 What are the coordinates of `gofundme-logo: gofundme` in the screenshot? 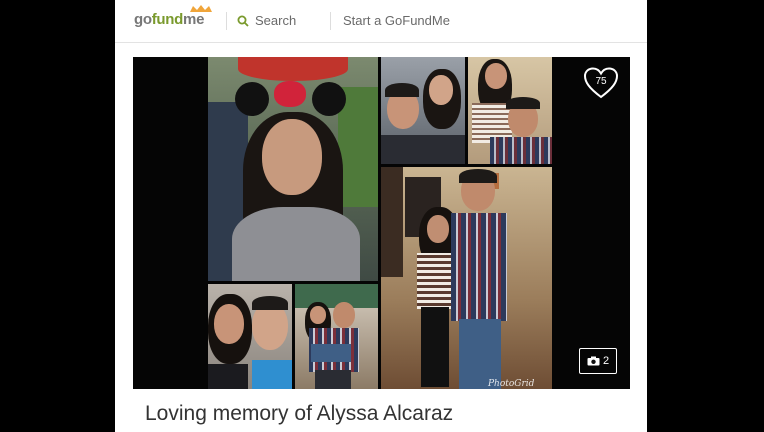 It's located at (173, 16).